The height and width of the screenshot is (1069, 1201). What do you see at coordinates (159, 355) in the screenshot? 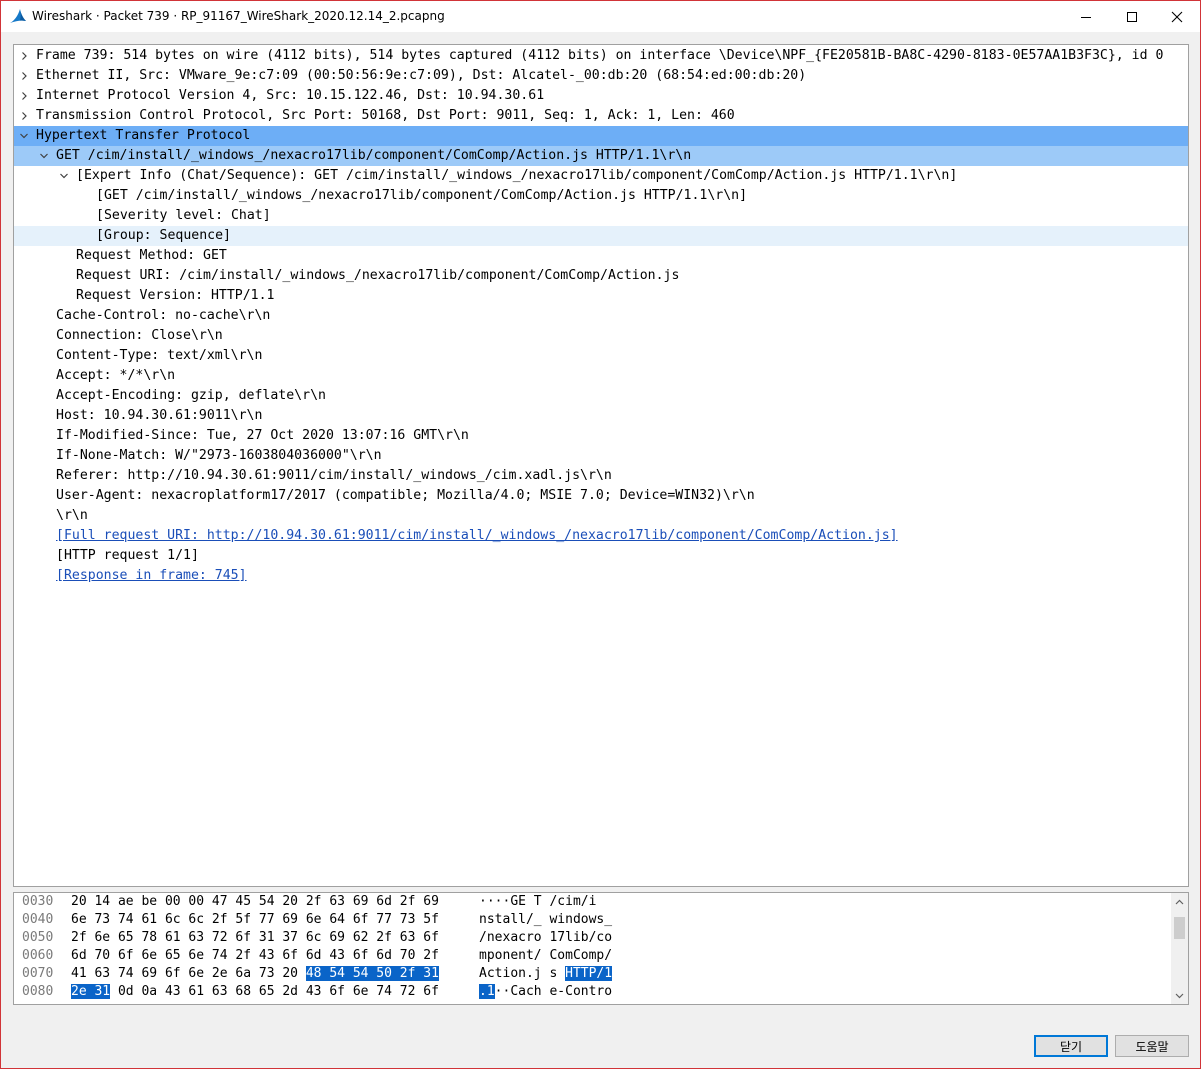
I see `tree-row-label: Content-Type: text/xml\r\n` at bounding box center [159, 355].